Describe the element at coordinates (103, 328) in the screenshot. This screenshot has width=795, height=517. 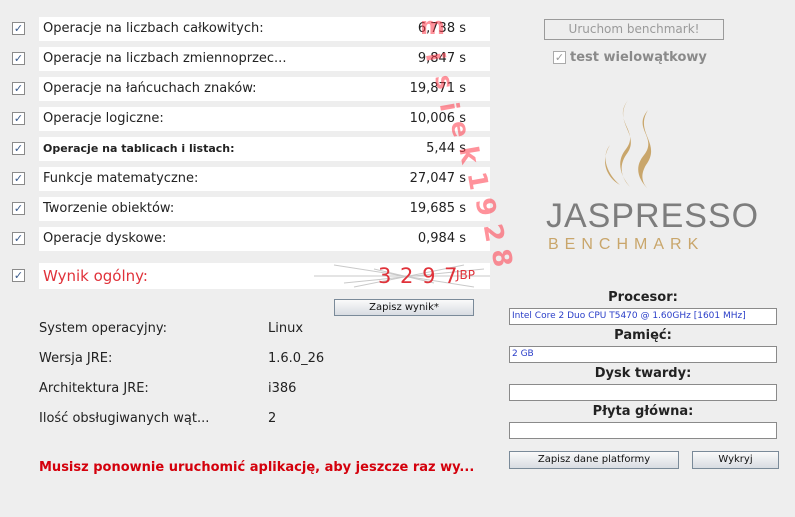
I see `os-label: System operacyjny:` at that location.